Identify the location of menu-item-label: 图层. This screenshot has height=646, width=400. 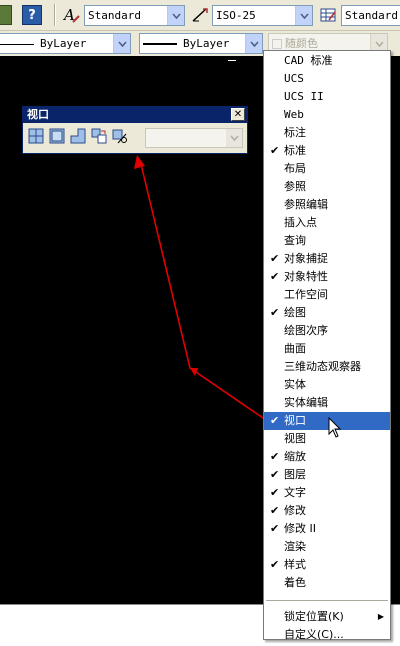
(295, 474).